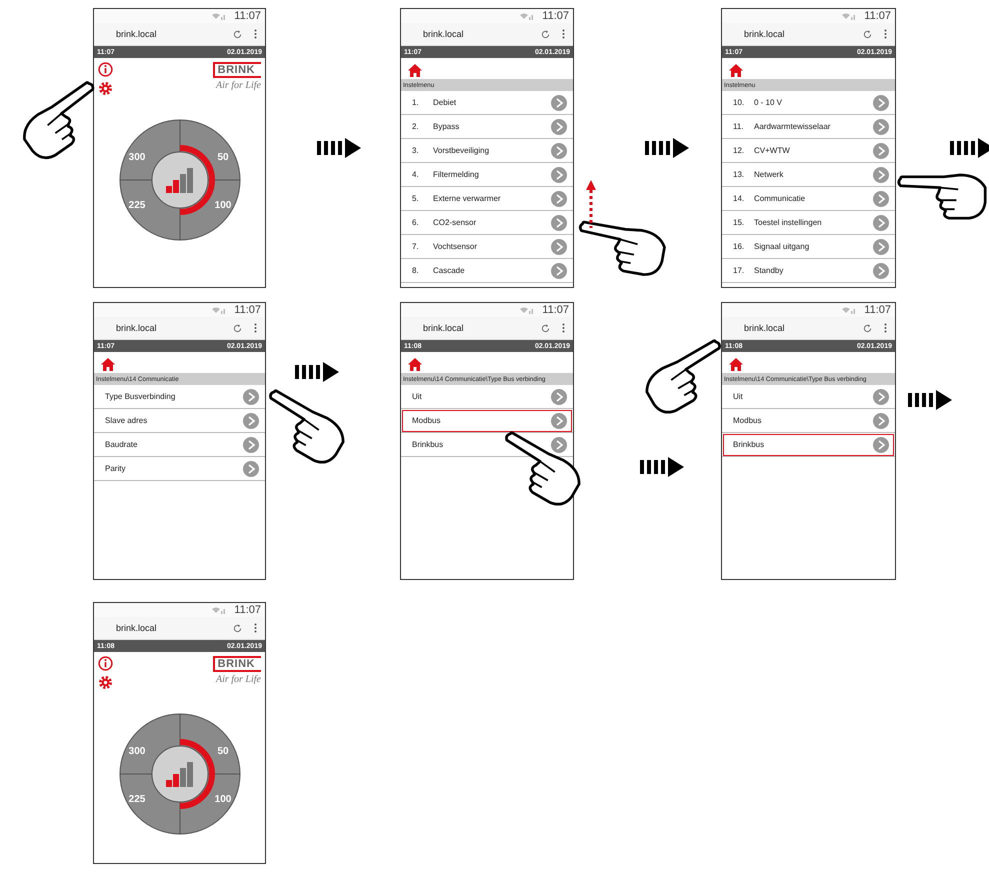 This screenshot has width=989, height=873. What do you see at coordinates (456, 174) in the screenshot?
I see `item-label: Filtermelding` at bounding box center [456, 174].